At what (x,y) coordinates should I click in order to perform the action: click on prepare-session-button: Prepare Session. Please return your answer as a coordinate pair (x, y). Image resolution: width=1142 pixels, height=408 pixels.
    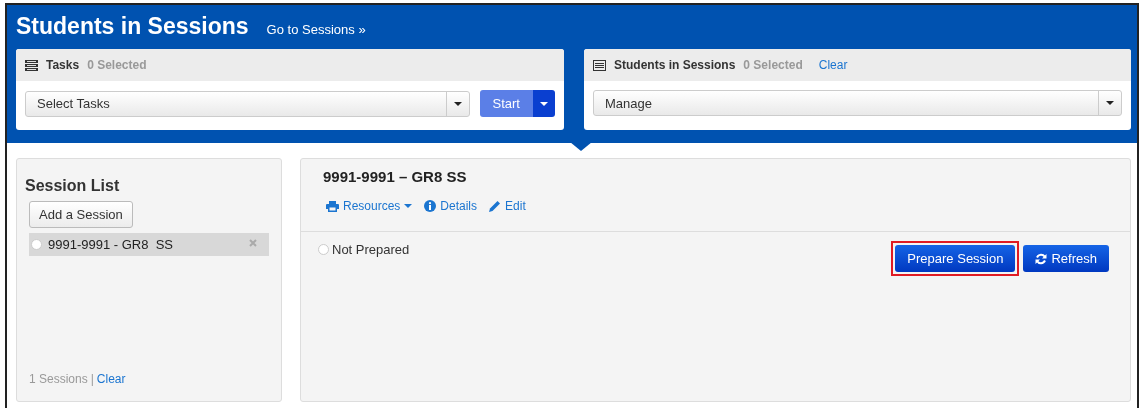
    Looking at the image, I should click on (955, 258).